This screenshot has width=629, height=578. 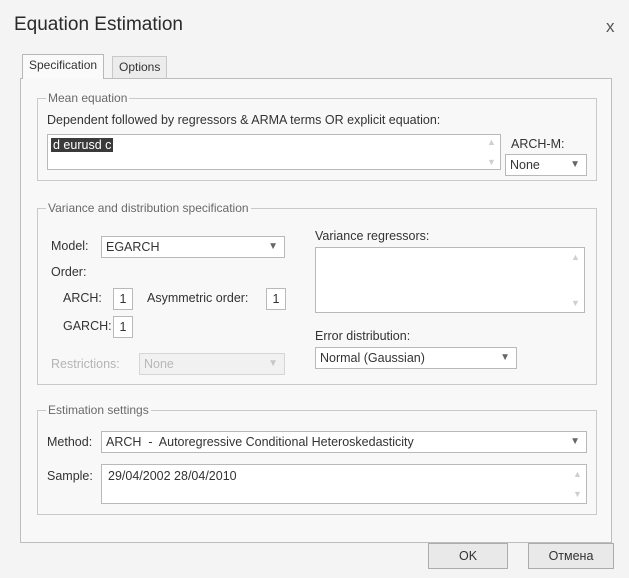 I want to click on error-distribution-select: Normal (Gaussian) ▼, so click(x=416, y=358).